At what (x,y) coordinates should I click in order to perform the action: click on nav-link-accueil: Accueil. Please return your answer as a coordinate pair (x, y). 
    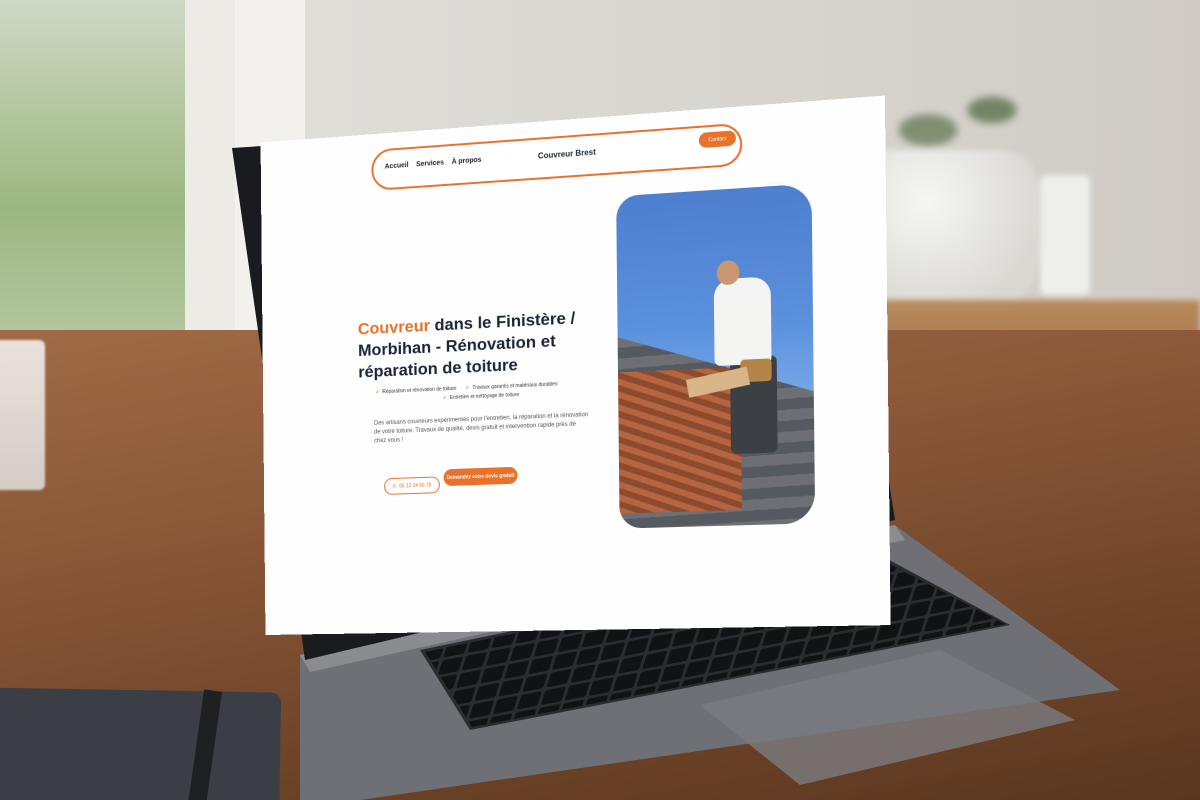
    Looking at the image, I should click on (397, 166).